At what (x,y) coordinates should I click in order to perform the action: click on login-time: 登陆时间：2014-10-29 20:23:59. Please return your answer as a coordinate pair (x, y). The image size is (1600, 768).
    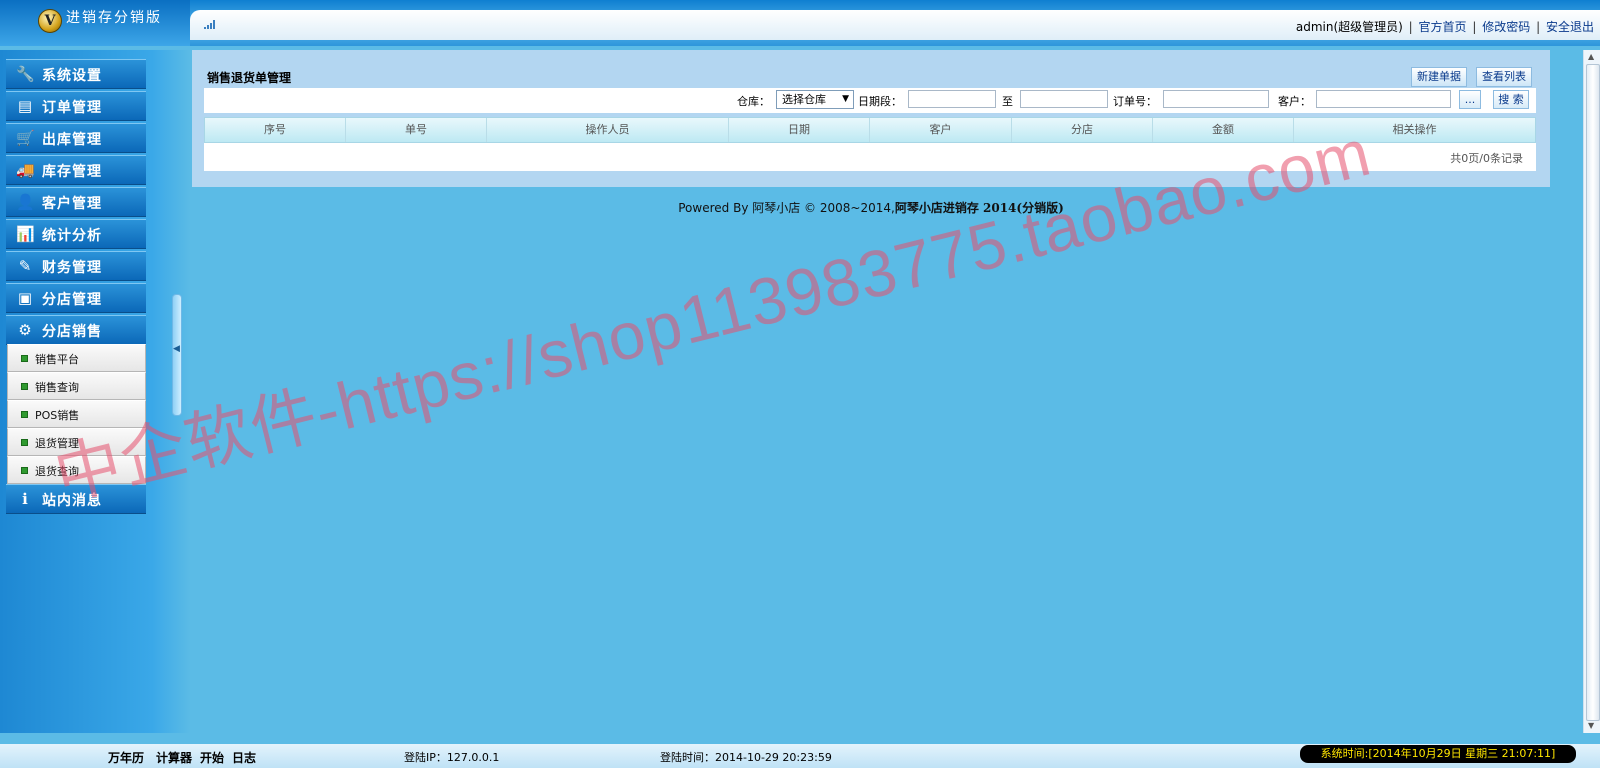
    Looking at the image, I should click on (746, 757).